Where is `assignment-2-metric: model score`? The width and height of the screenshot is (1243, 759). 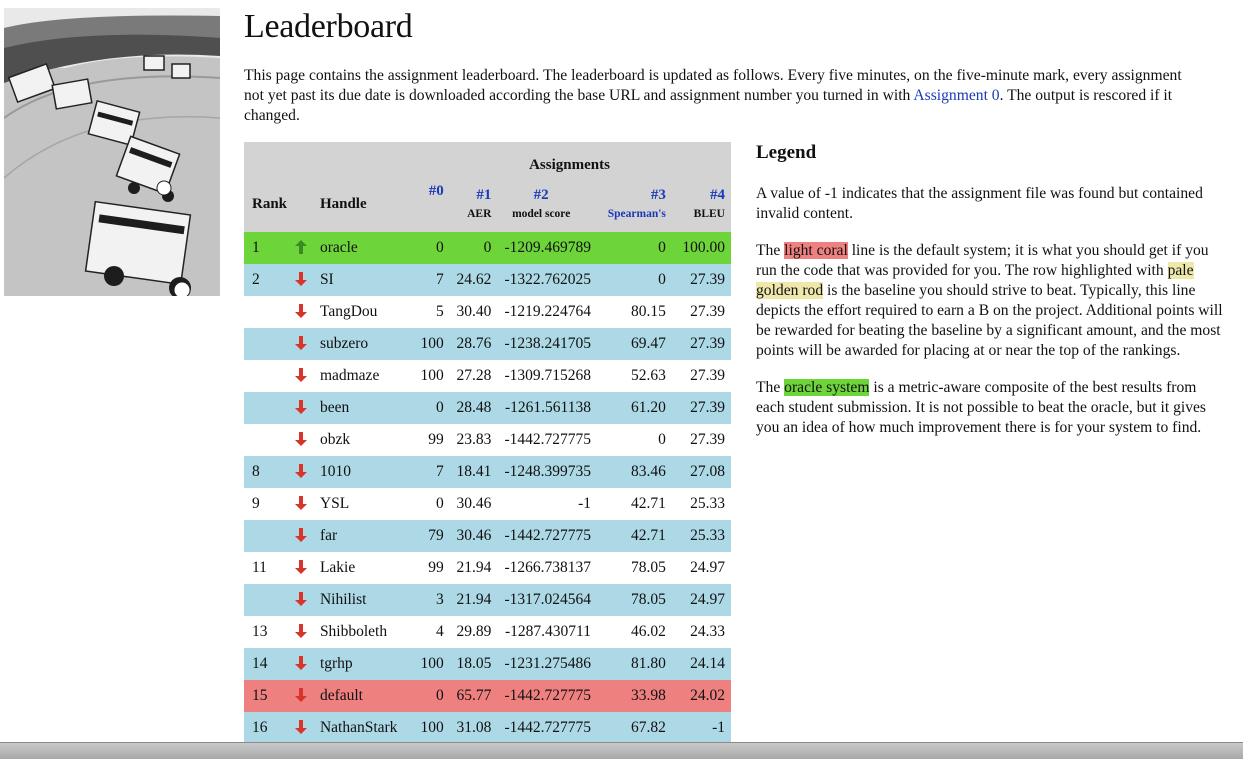 assignment-2-metric: model score is located at coordinates (541, 214).